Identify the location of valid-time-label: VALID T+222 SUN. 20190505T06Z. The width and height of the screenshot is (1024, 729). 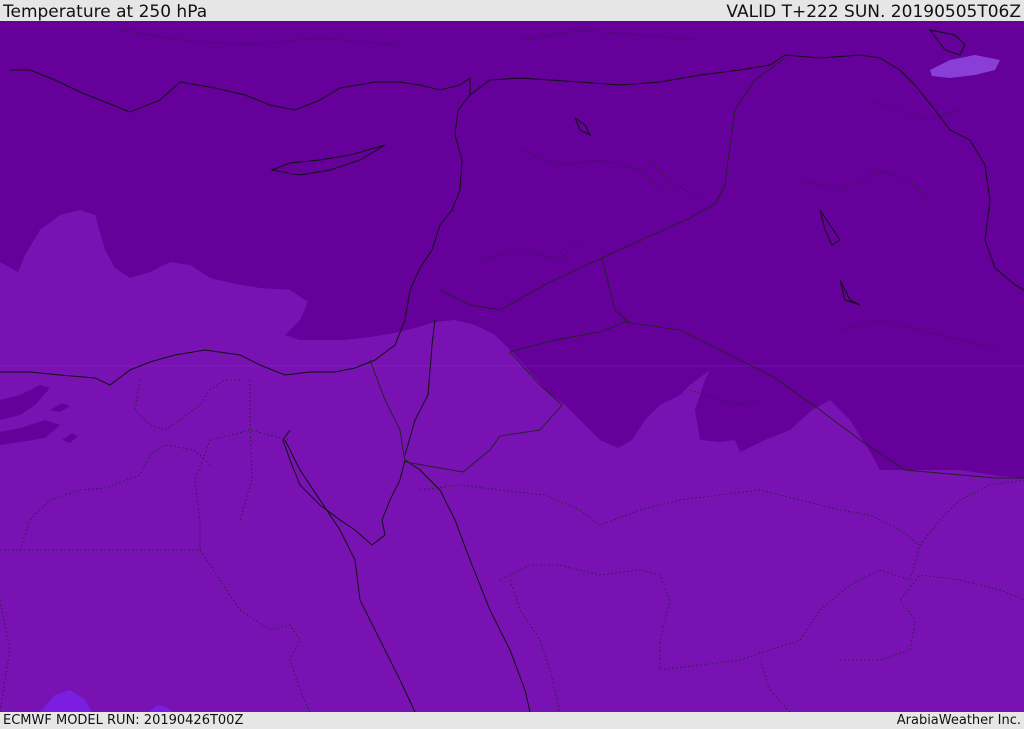
(873, 12).